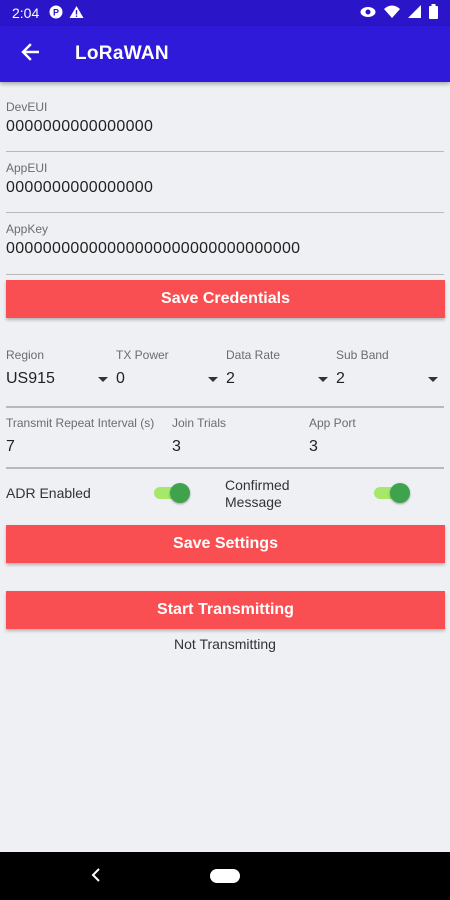 This screenshot has width=450, height=900. Describe the element at coordinates (86, 436) in the screenshot. I see `repeat-interval-field: Transmit Repeat Interval (s) 7` at that location.